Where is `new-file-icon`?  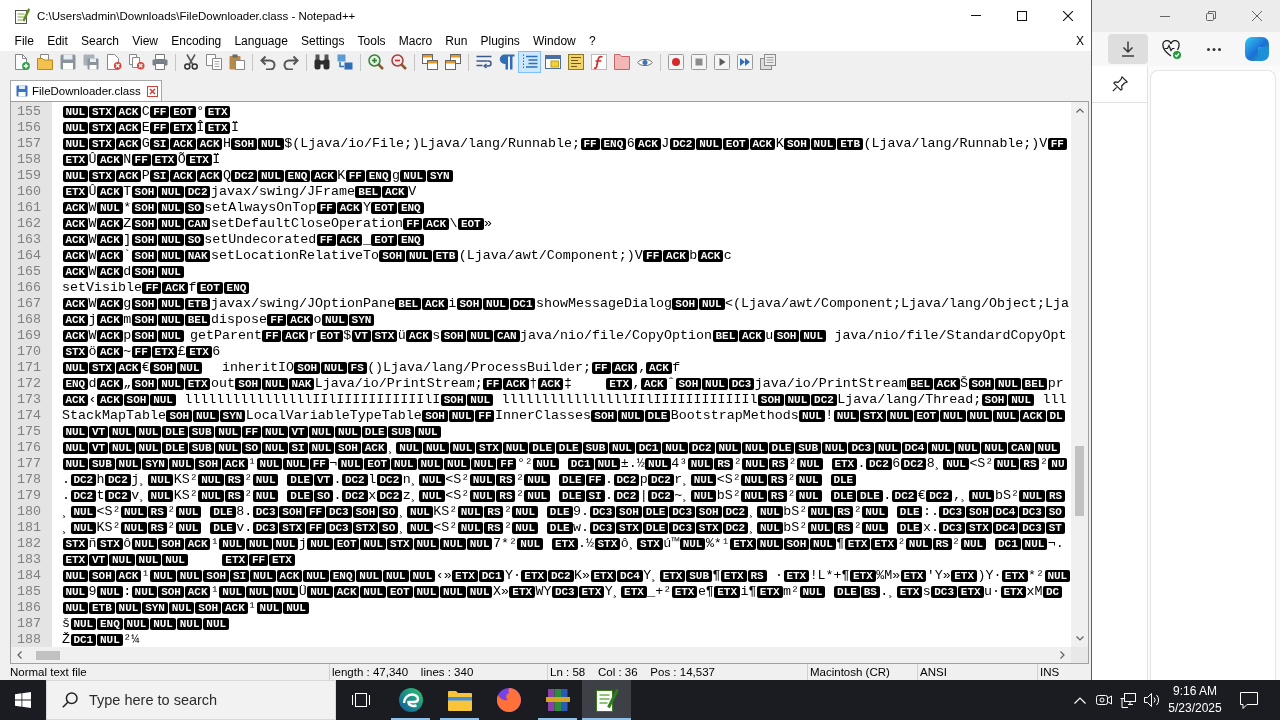
new-file-icon is located at coordinates (21, 62).